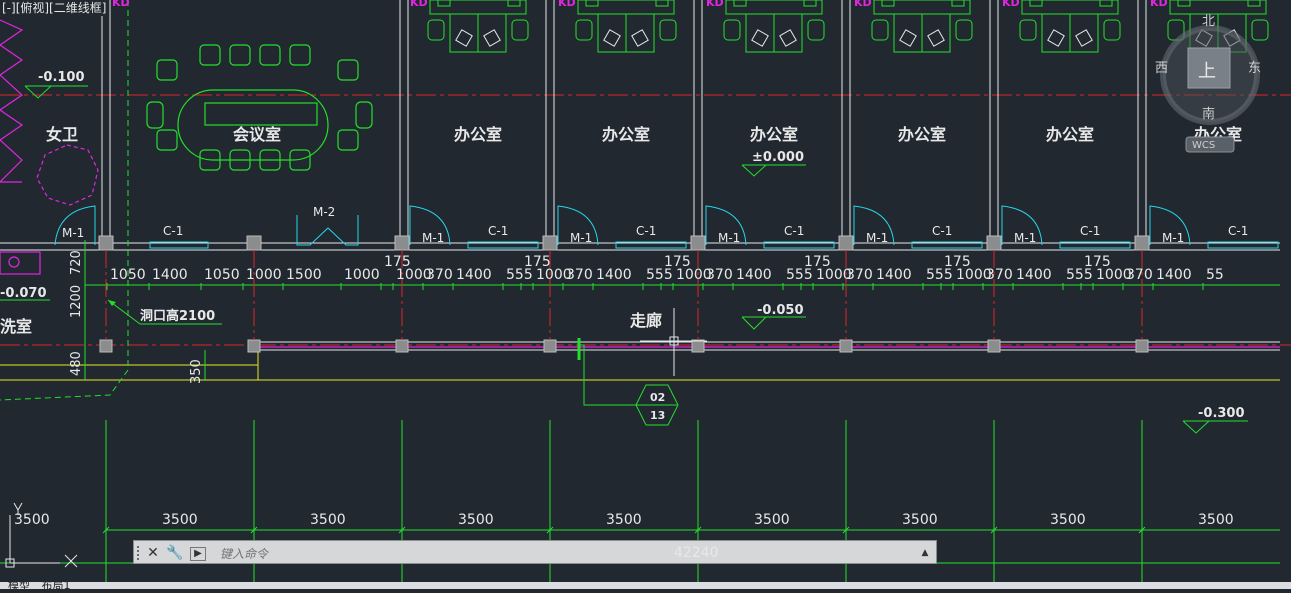 The width and height of the screenshot is (1291, 593). What do you see at coordinates (61, 77) in the screenshot?
I see `svg-text: -0.100` at bounding box center [61, 77].